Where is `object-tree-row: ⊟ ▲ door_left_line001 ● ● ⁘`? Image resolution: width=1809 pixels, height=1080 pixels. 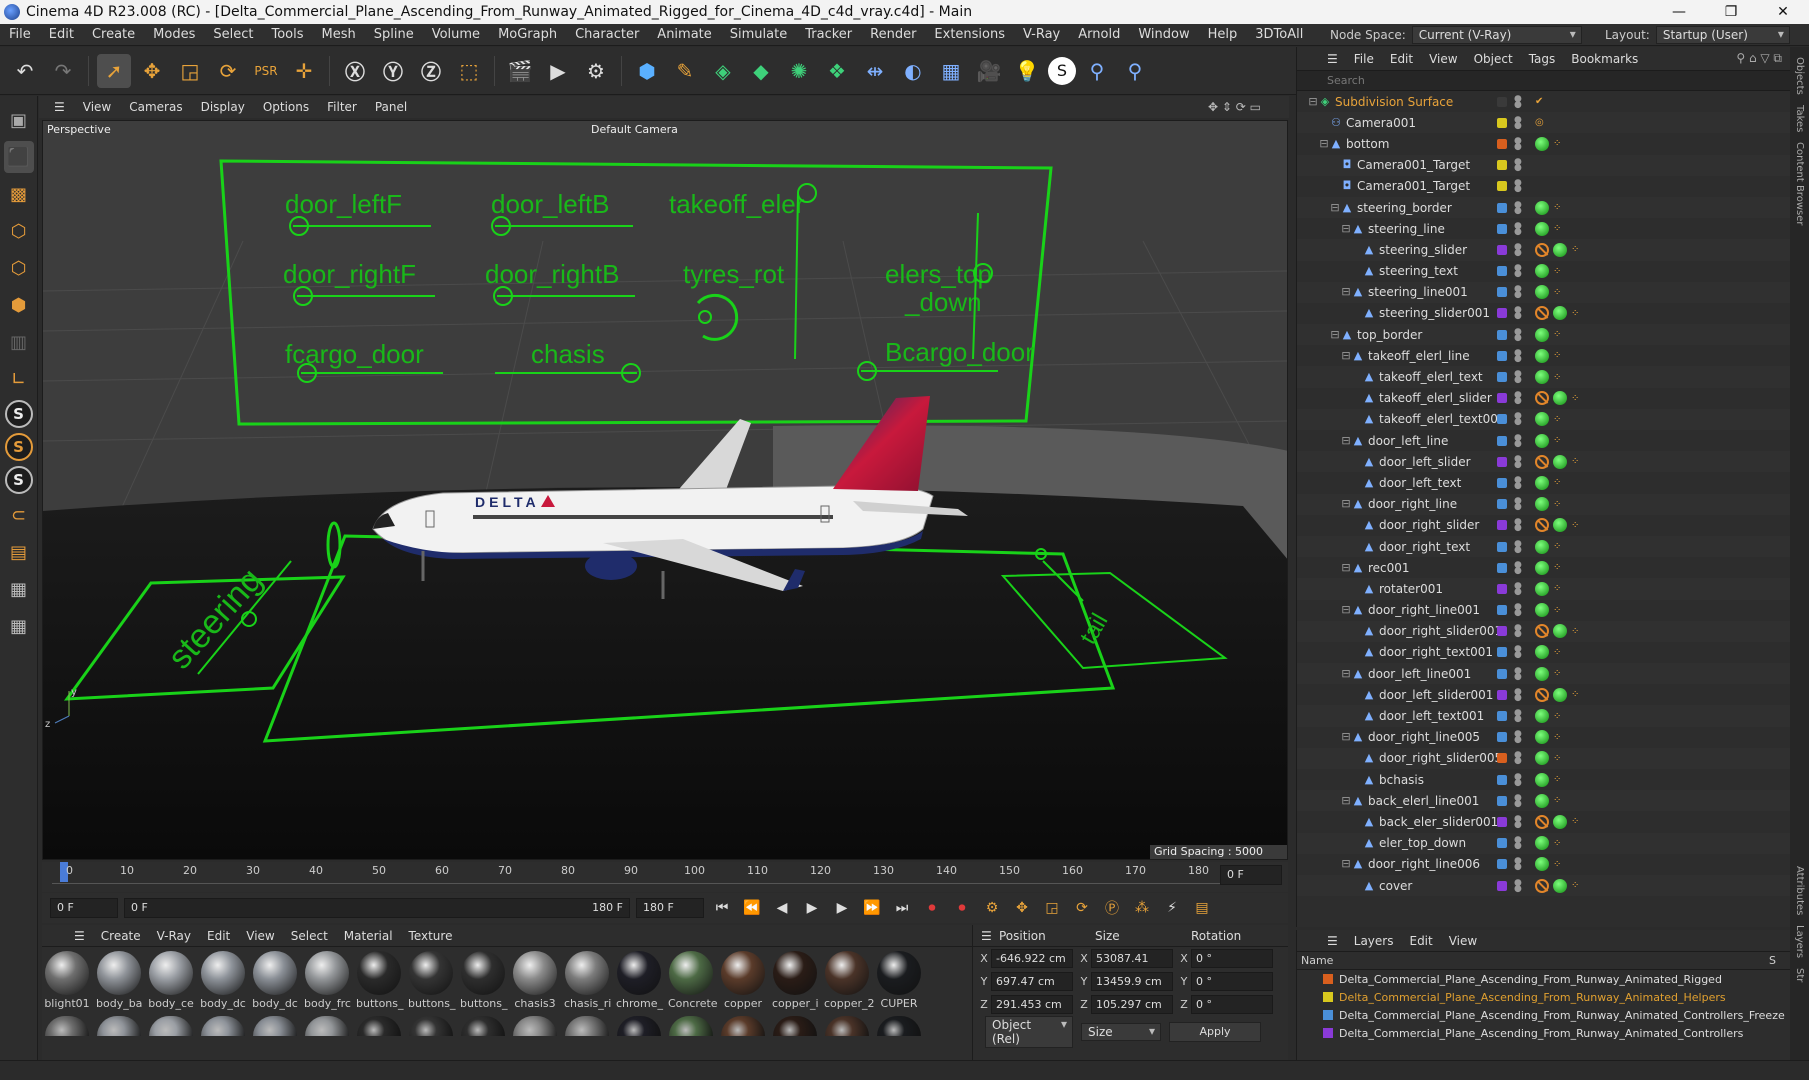
object-tree-row: ⊟ ▲ door_left_line001 ● ● ⁘ is located at coordinates (1543, 674).